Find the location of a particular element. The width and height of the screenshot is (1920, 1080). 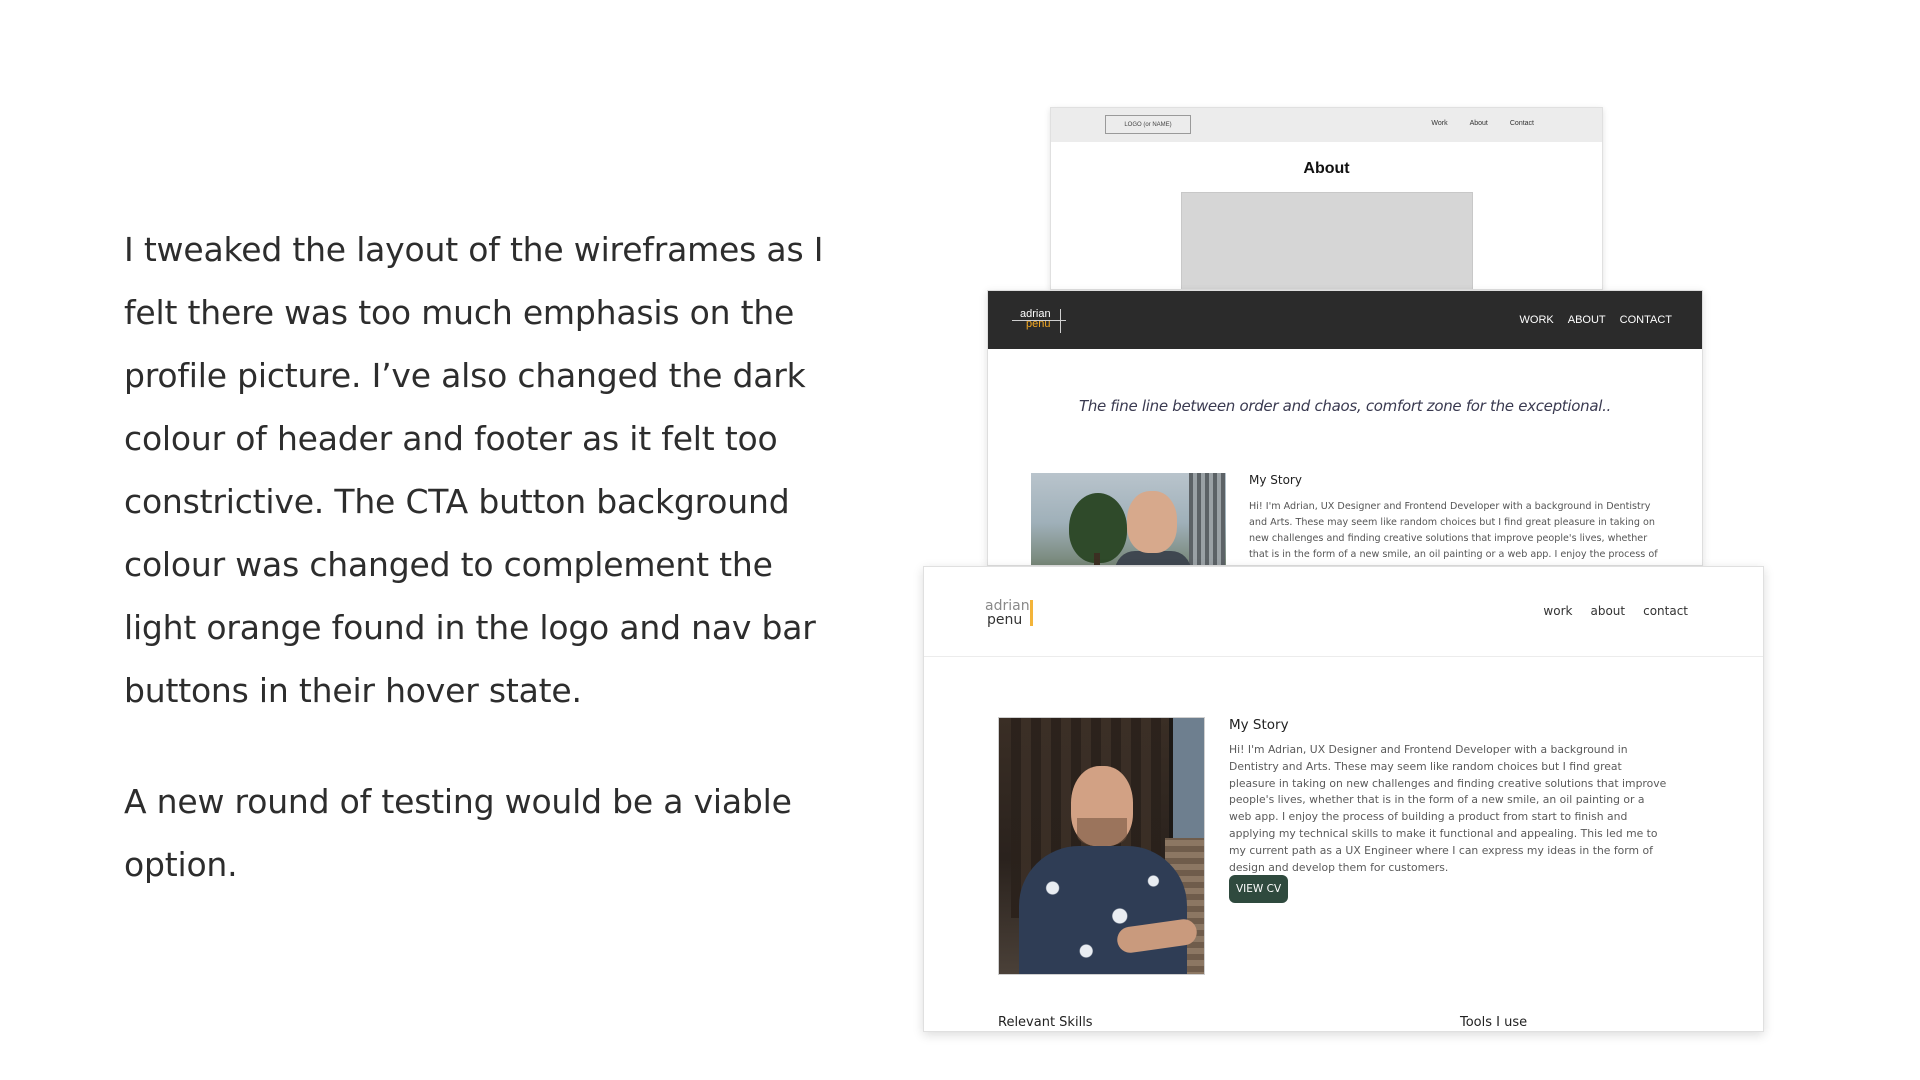

wireframe-nav-about: About is located at coordinates (1479, 123).